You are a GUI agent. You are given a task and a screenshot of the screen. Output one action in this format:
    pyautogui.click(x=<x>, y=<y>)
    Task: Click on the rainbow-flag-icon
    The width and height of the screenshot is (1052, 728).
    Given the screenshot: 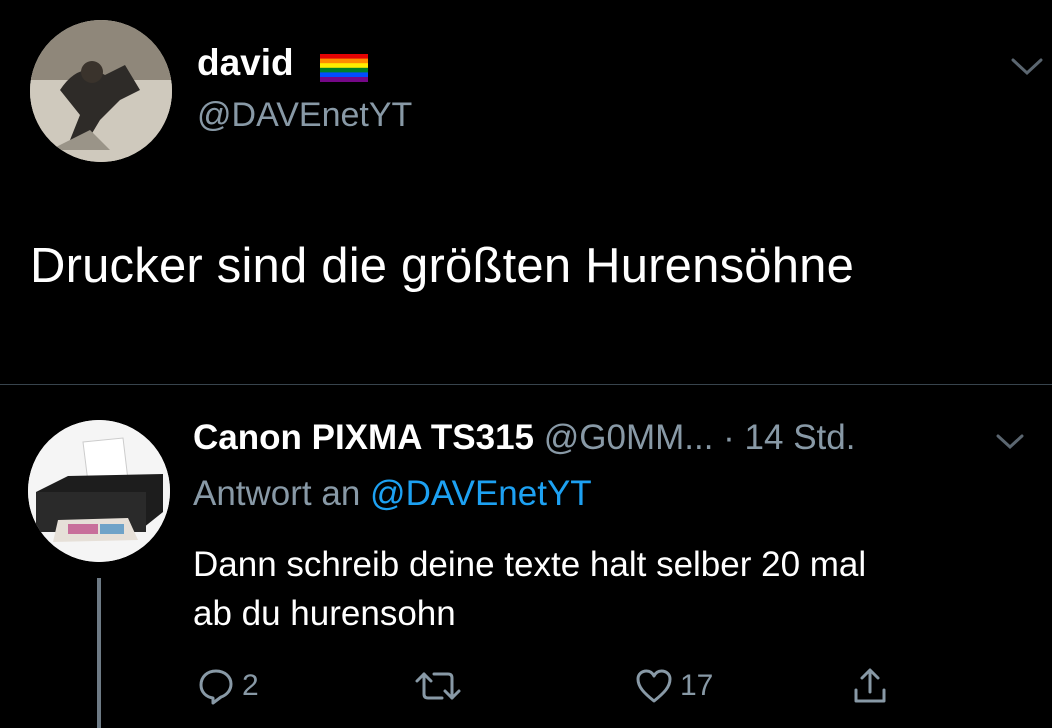 What is the action you would take?
    pyautogui.click(x=344, y=68)
    